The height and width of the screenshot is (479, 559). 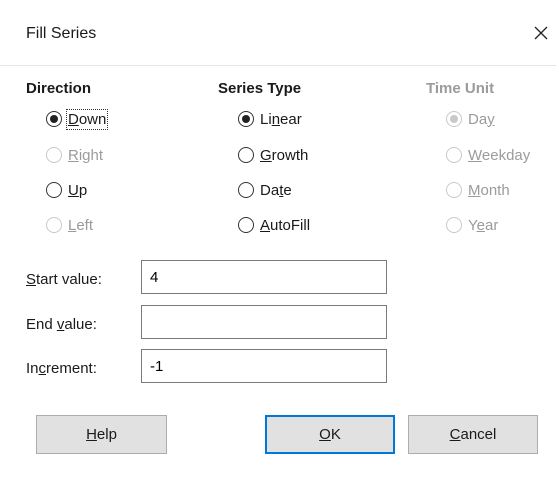 What do you see at coordinates (61, 324) in the screenshot?
I see `end-value-label: End value:` at bounding box center [61, 324].